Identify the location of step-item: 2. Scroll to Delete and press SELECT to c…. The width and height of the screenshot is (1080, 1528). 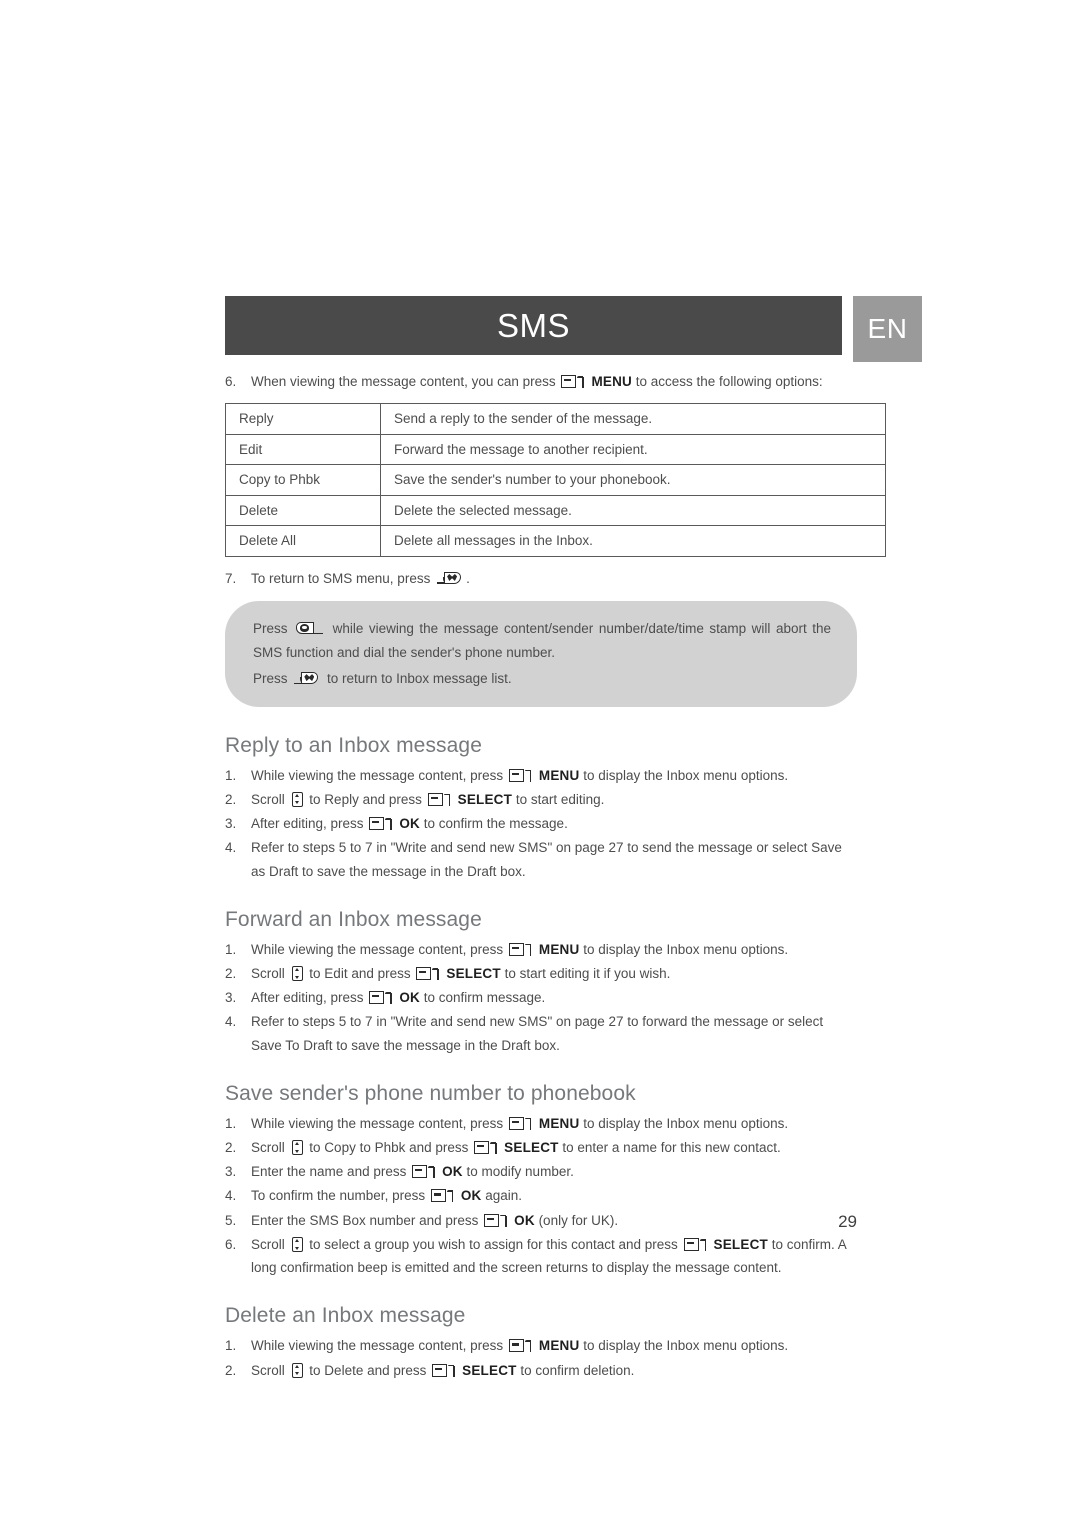
(541, 1370).